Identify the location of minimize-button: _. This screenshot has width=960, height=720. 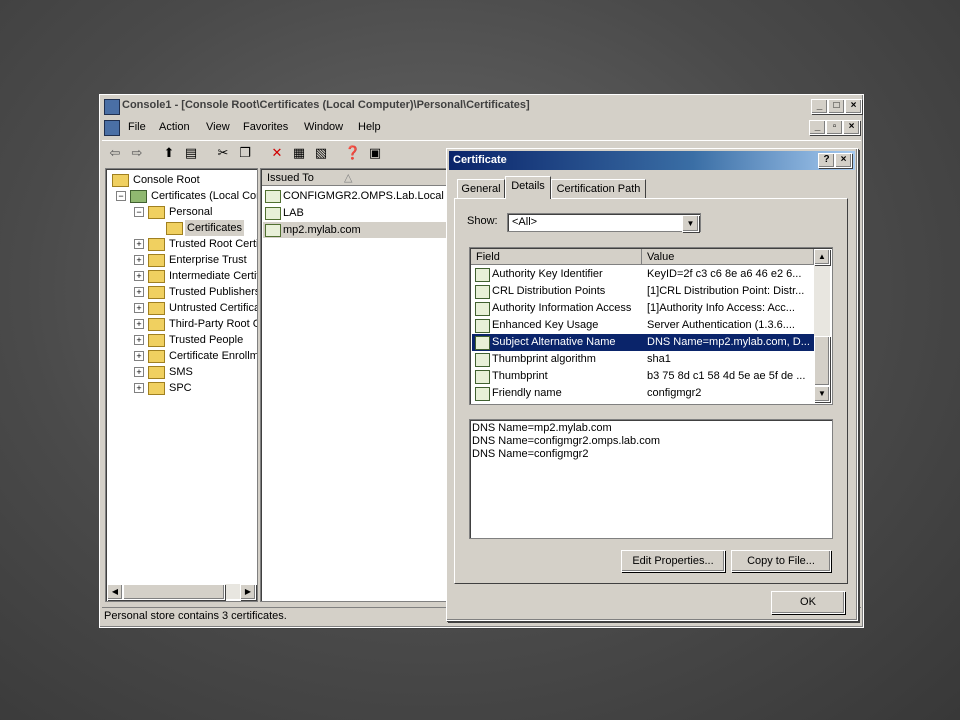
(819, 106).